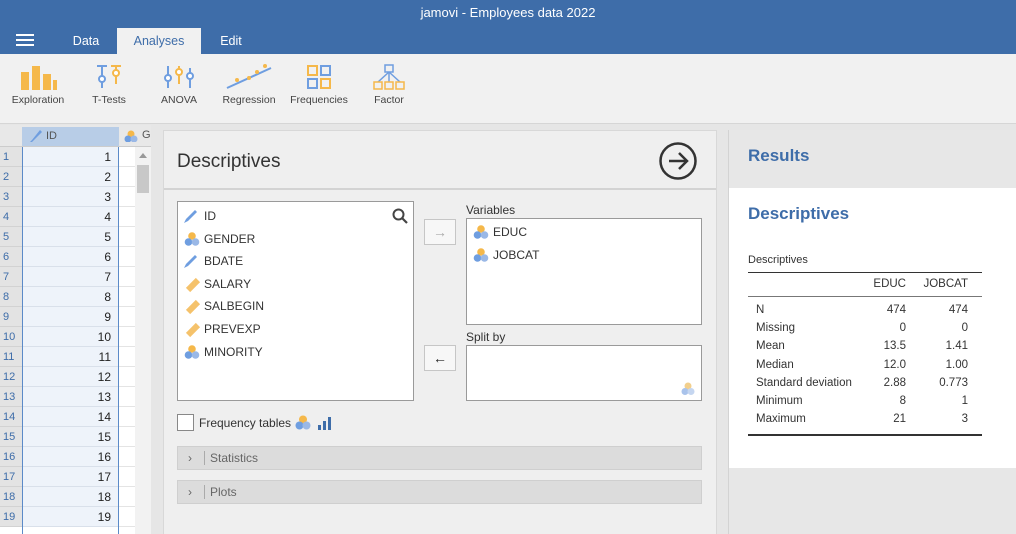  I want to click on move-to-variables-button: →, so click(440, 232).